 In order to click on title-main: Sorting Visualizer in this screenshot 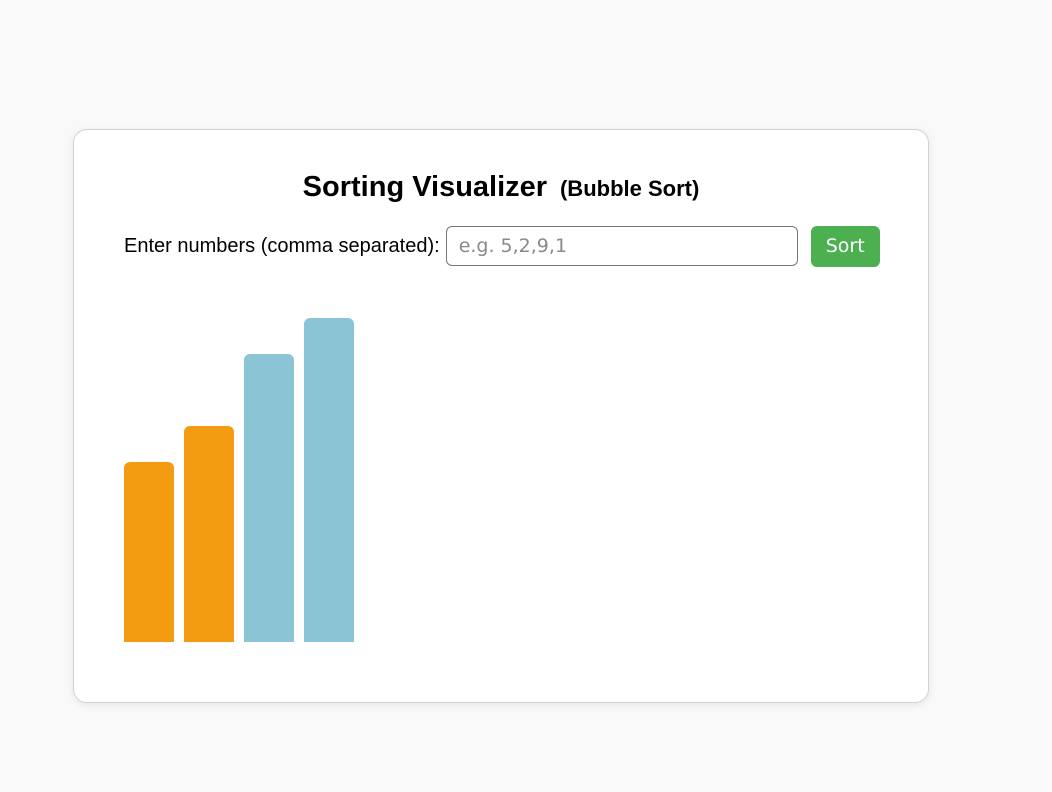, I will do `click(425, 187)`.